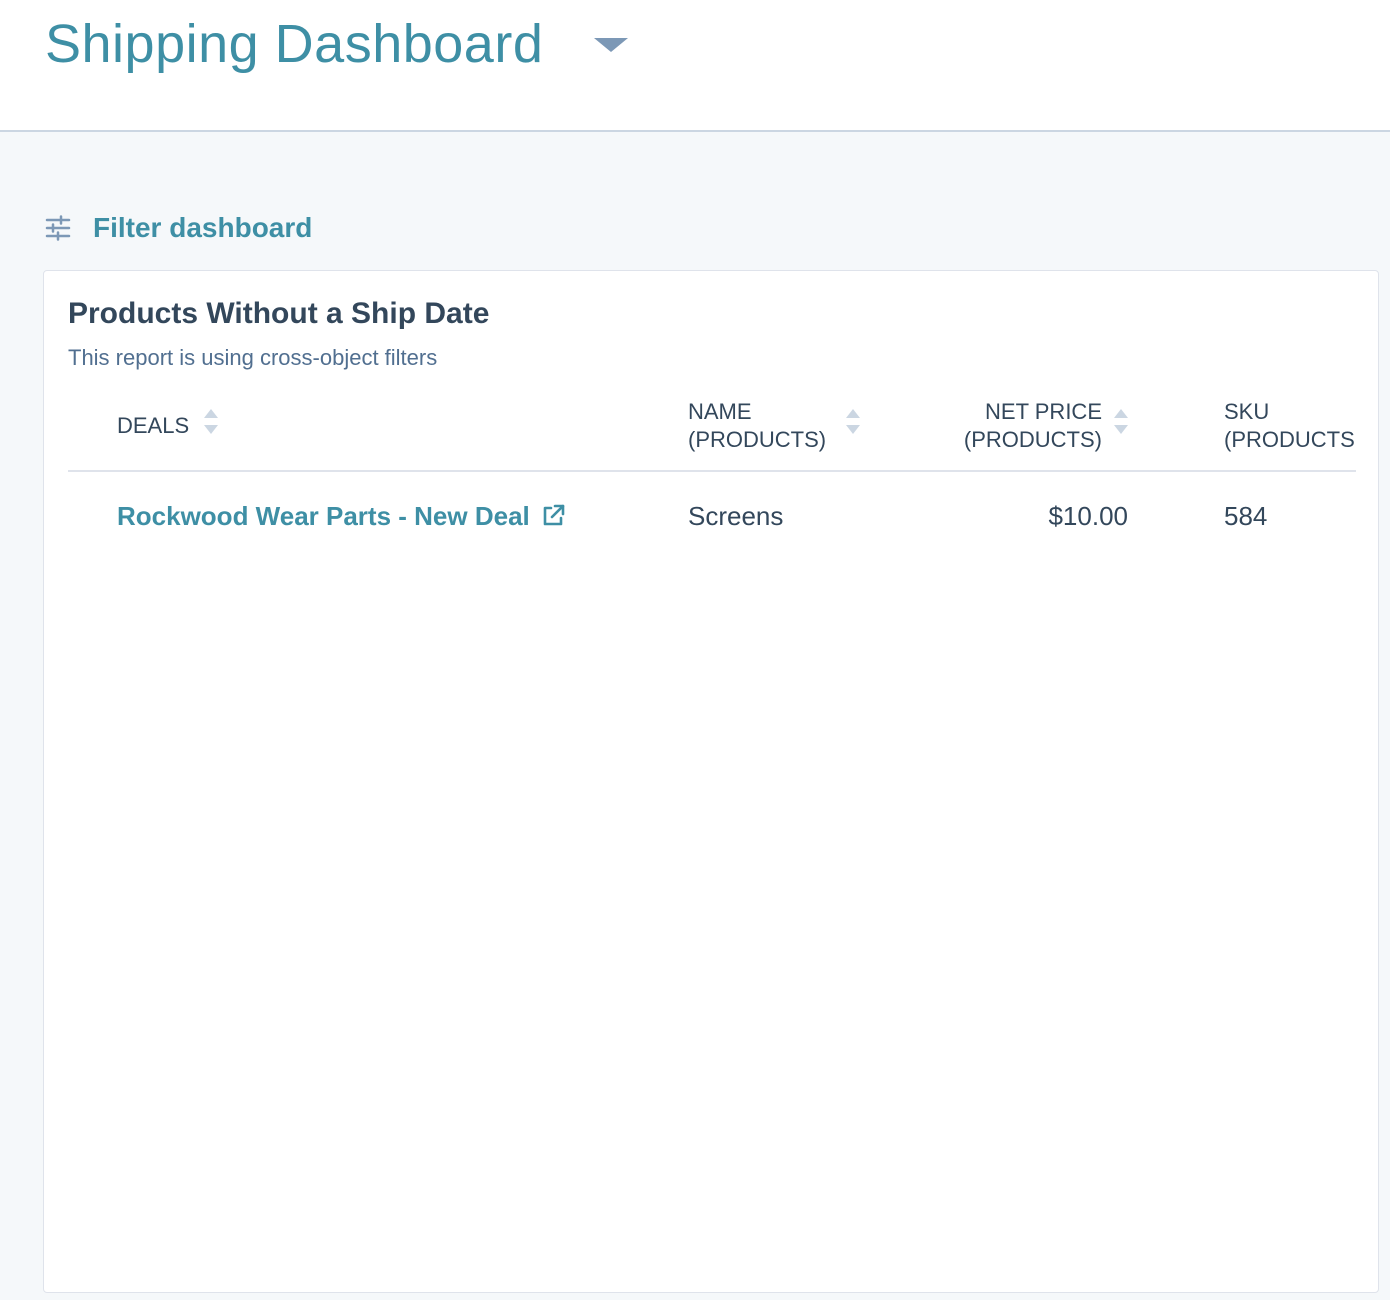  Describe the element at coordinates (58, 228) in the screenshot. I see `sliders-icon` at that location.